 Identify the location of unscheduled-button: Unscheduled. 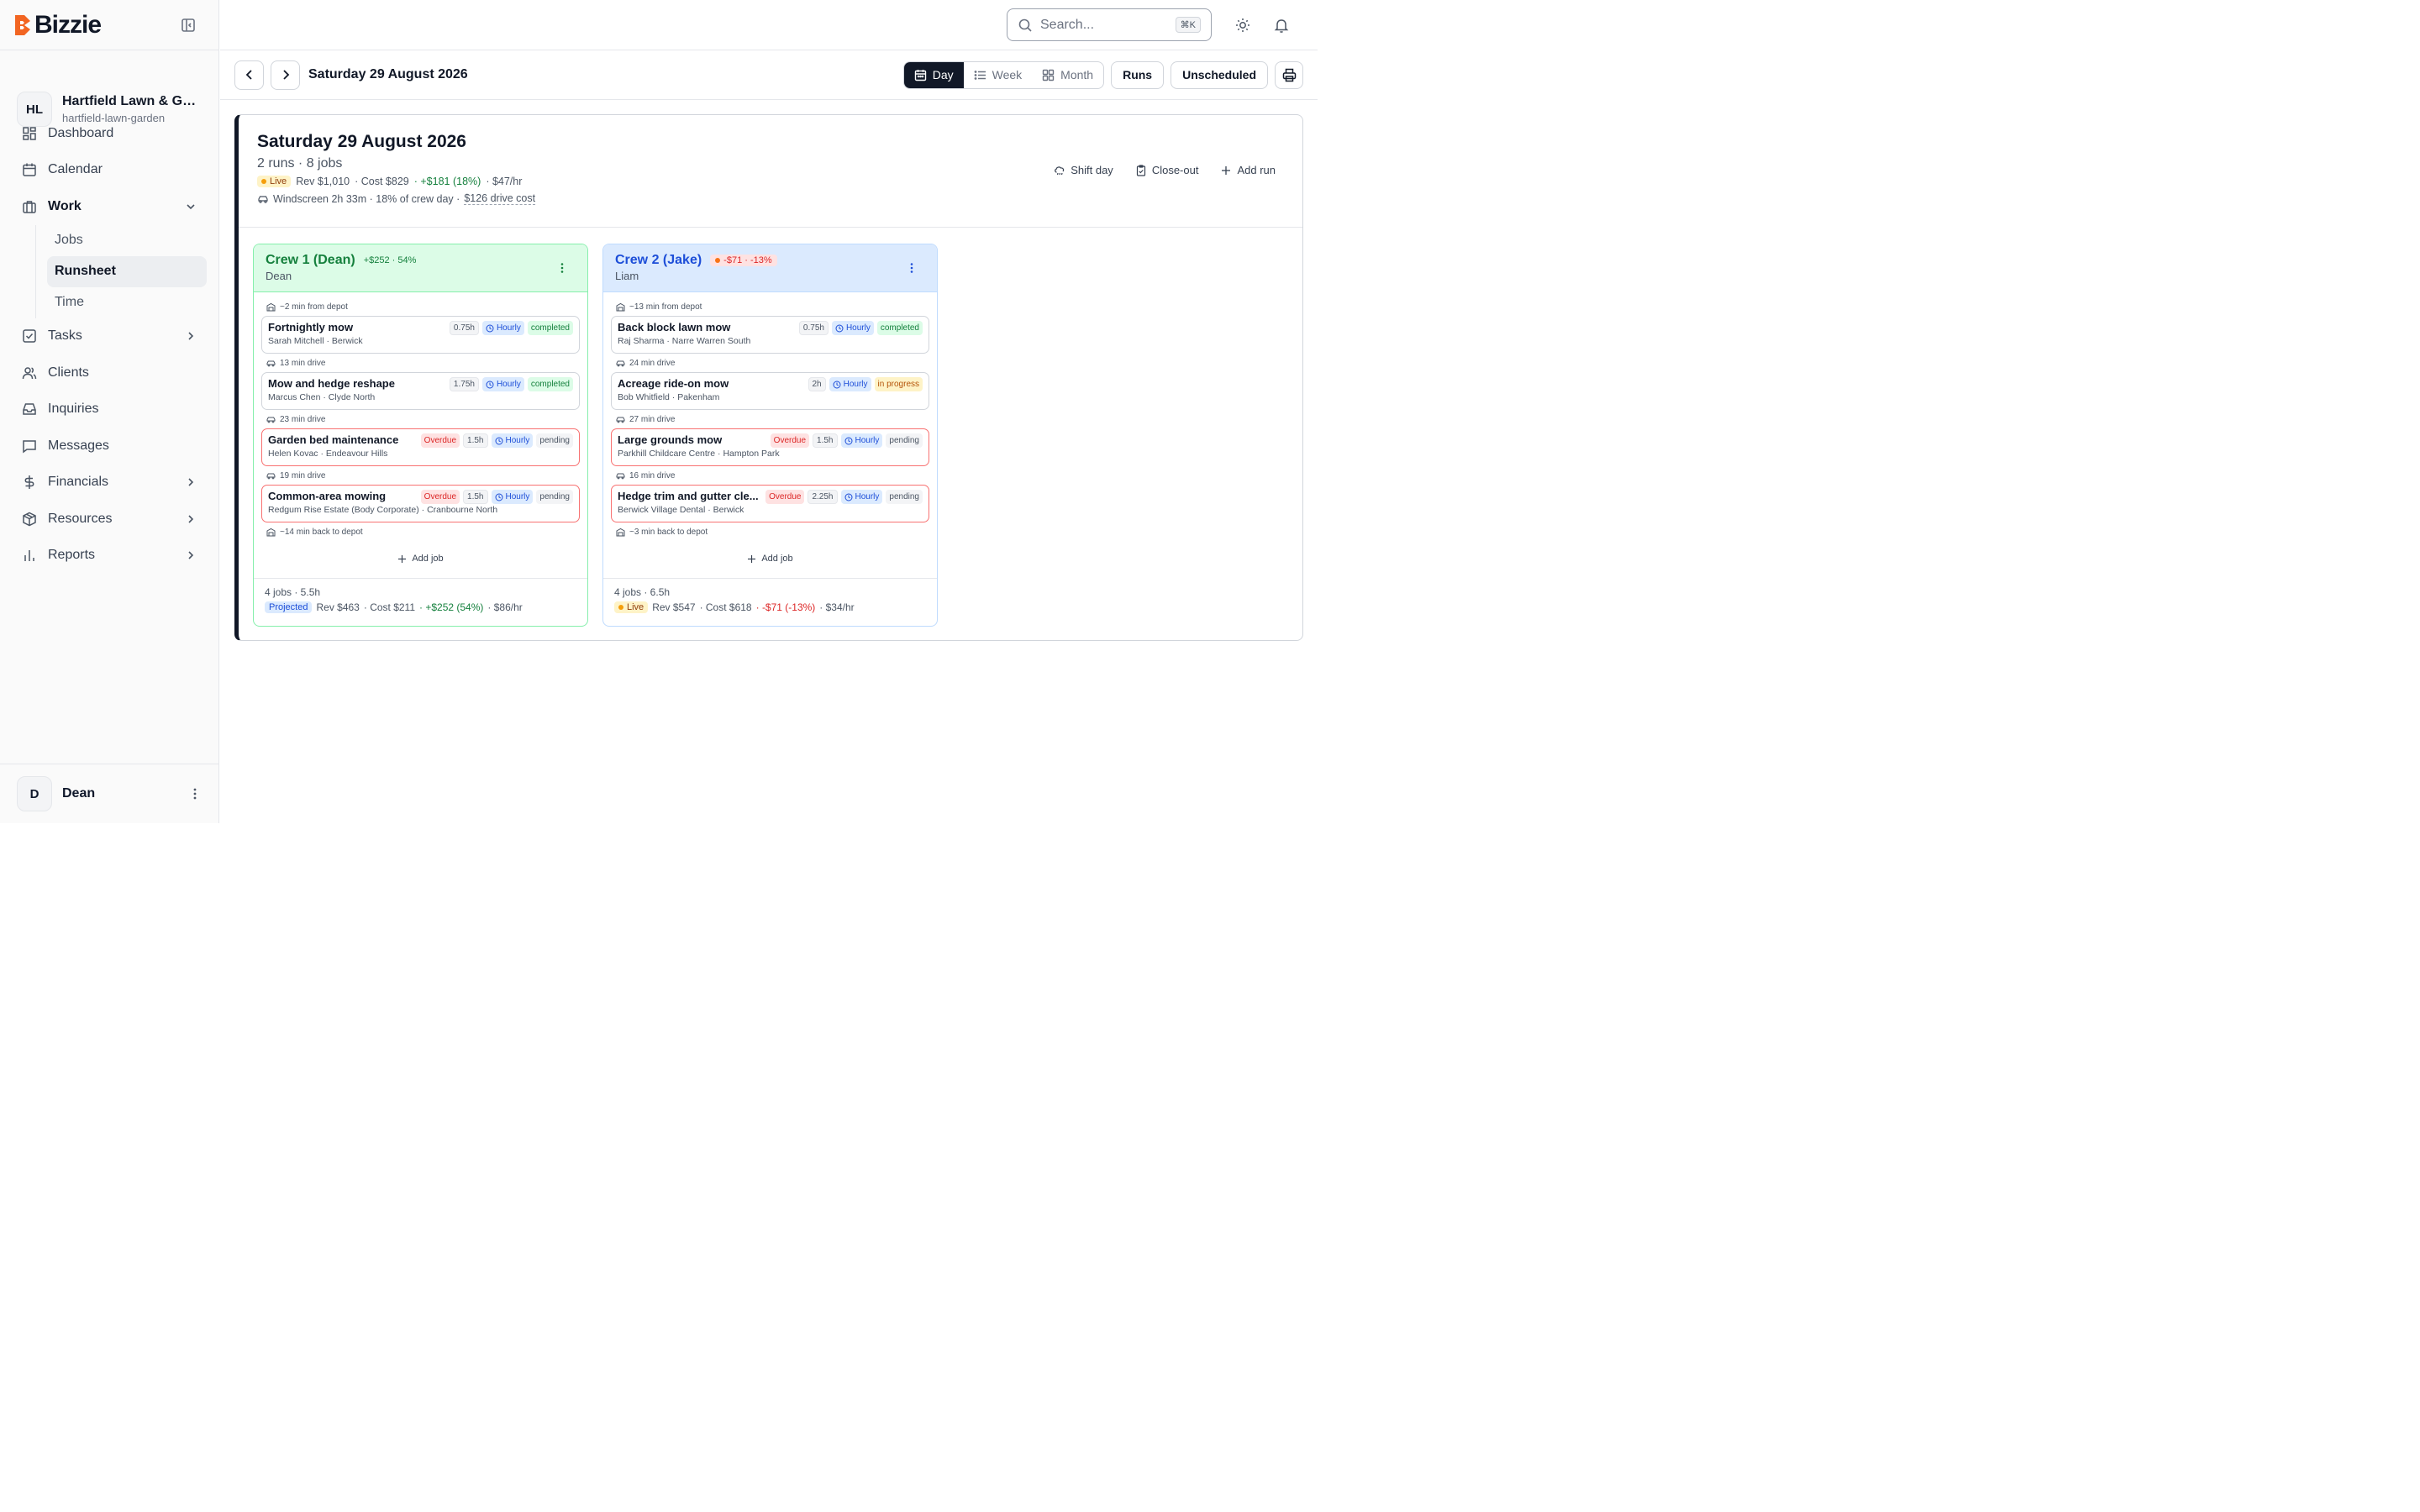
(1219, 74).